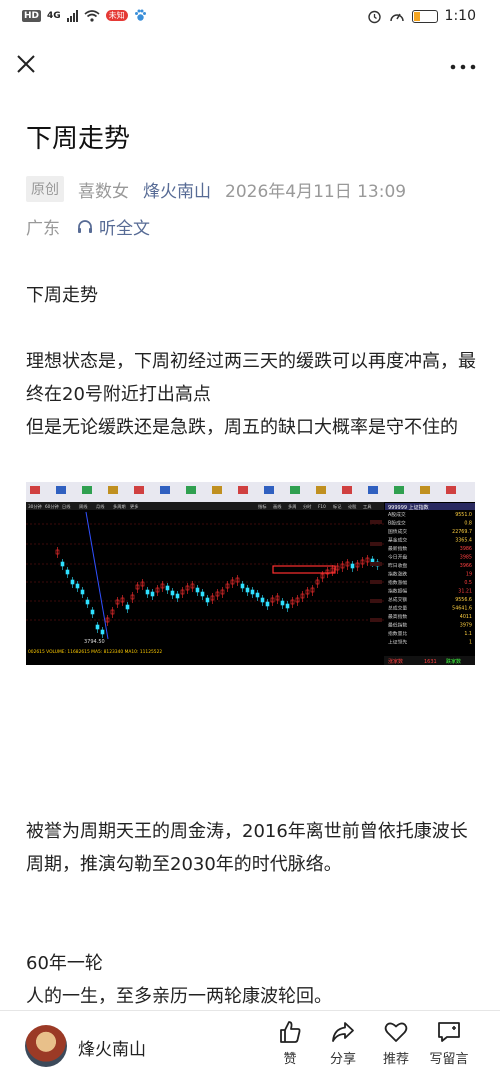 The image size is (500, 1083). What do you see at coordinates (54, 15) in the screenshot?
I see `network-type: 4G` at bounding box center [54, 15].